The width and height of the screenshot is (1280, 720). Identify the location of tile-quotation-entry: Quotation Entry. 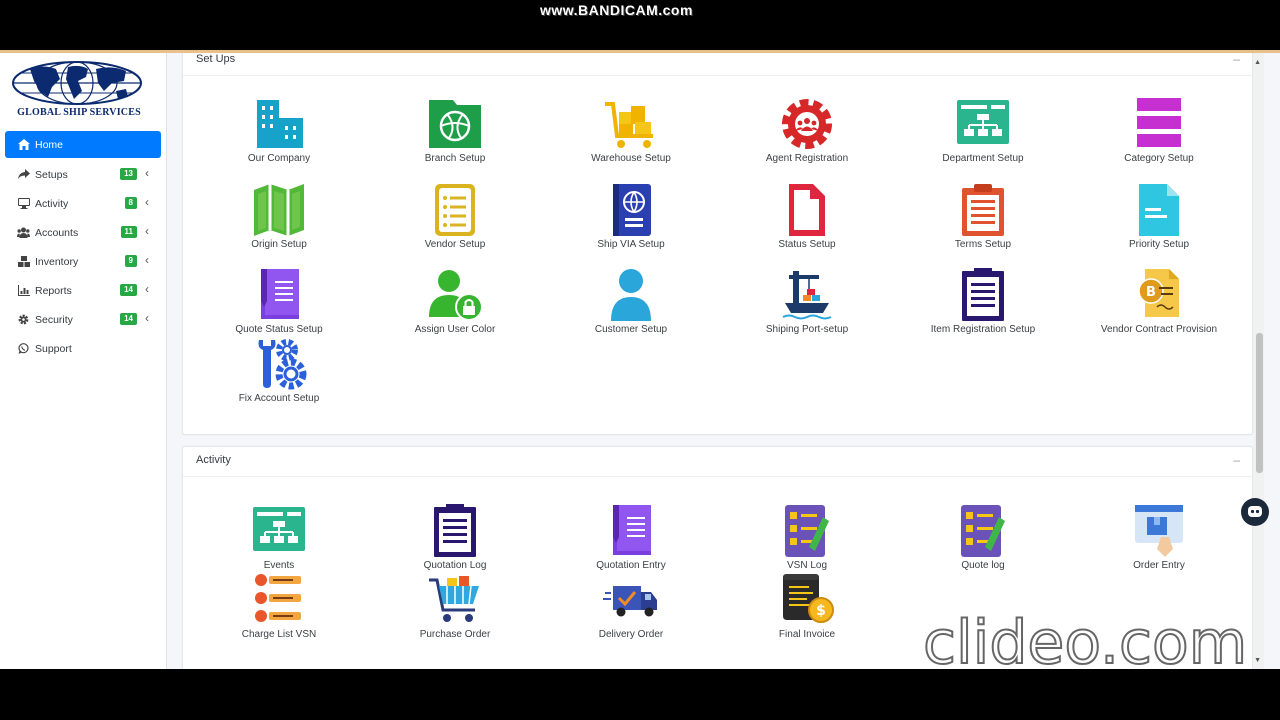
(631, 537).